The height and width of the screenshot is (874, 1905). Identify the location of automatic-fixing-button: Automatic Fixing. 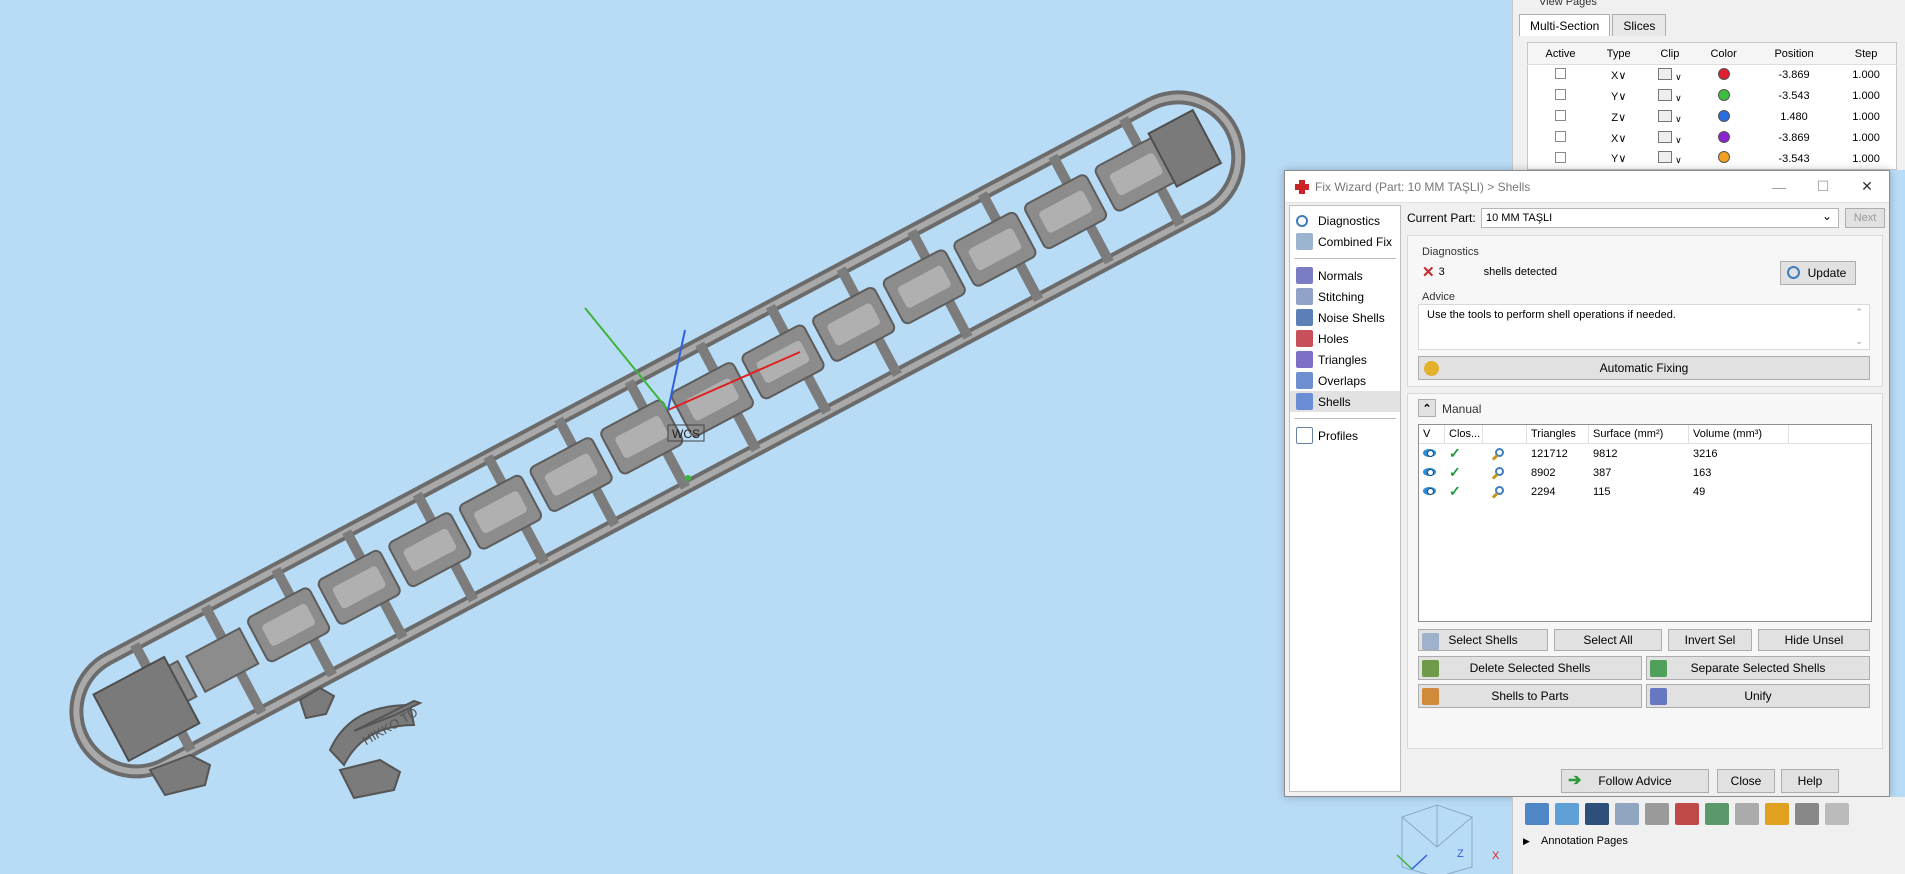
(1644, 368).